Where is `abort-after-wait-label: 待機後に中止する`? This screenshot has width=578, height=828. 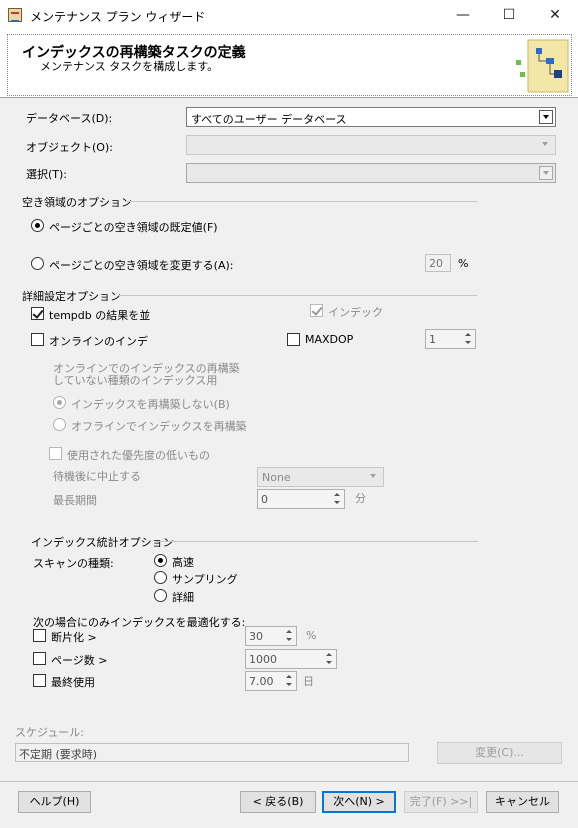
abort-after-wait-label: 待機後に中止する is located at coordinates (97, 476).